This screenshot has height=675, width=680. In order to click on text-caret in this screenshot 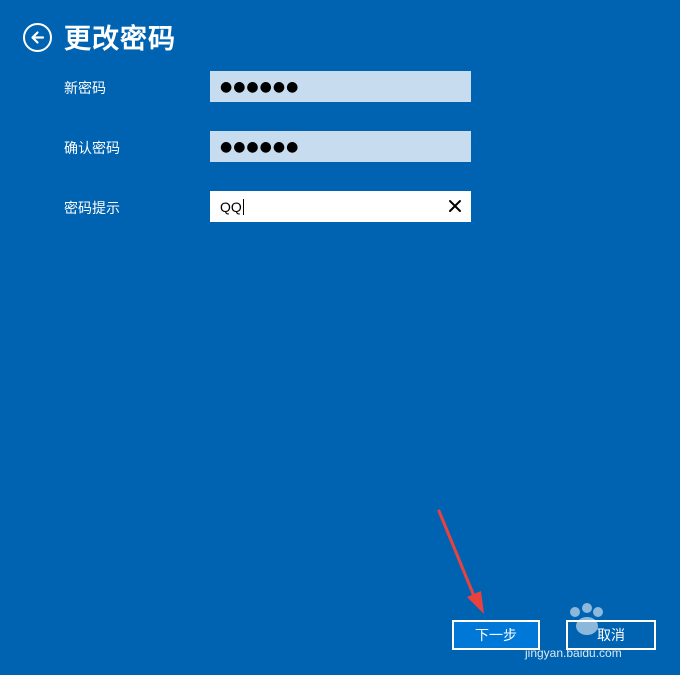, I will do `click(243, 206)`.